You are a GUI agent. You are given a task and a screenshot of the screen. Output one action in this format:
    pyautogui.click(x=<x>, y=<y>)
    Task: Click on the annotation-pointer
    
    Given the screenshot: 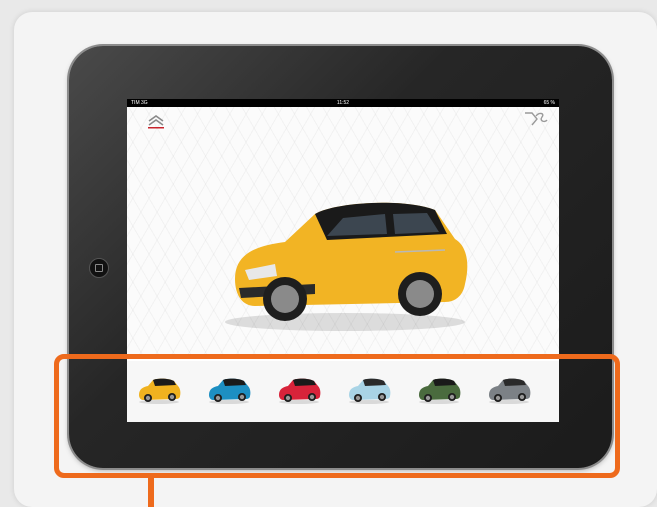 What is the action you would take?
    pyautogui.click(x=151, y=492)
    